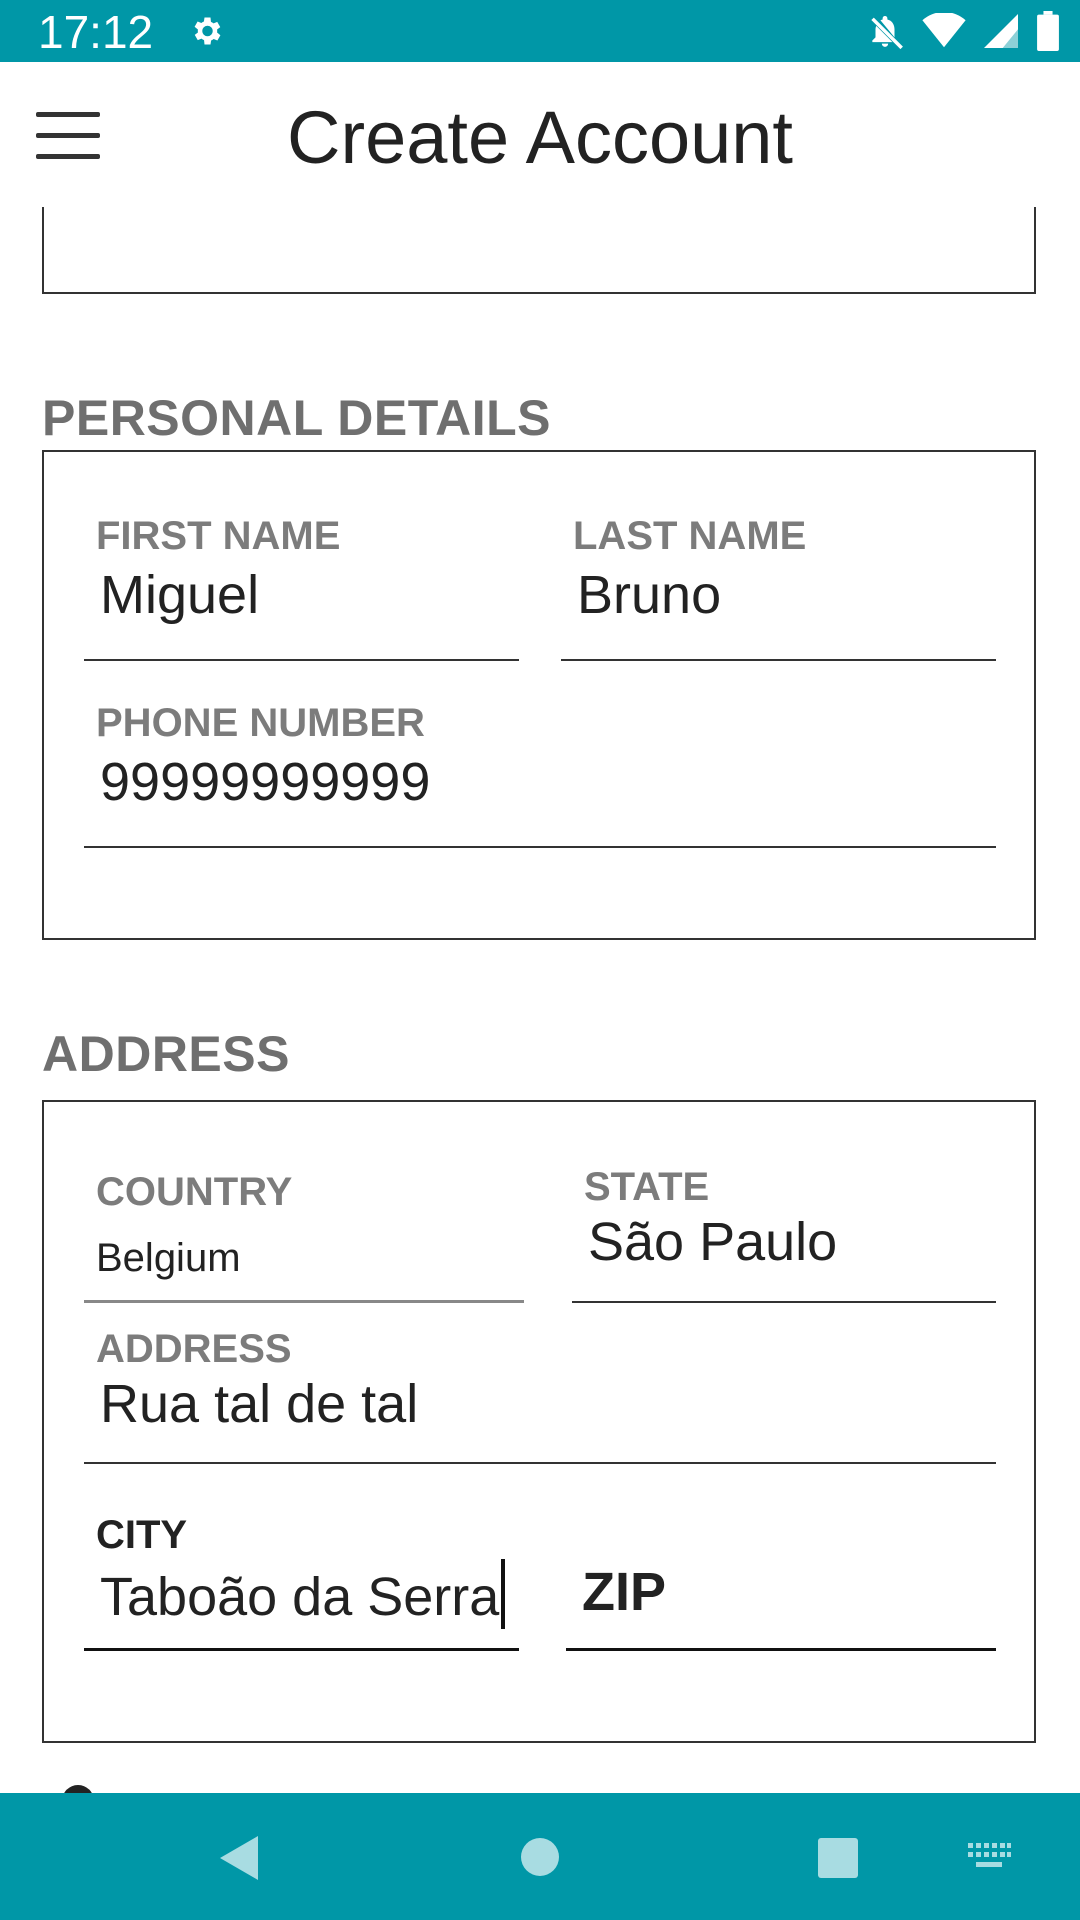 This screenshot has height=1920, width=1080. What do you see at coordinates (301, 1649) in the screenshot?
I see `city-underline` at bounding box center [301, 1649].